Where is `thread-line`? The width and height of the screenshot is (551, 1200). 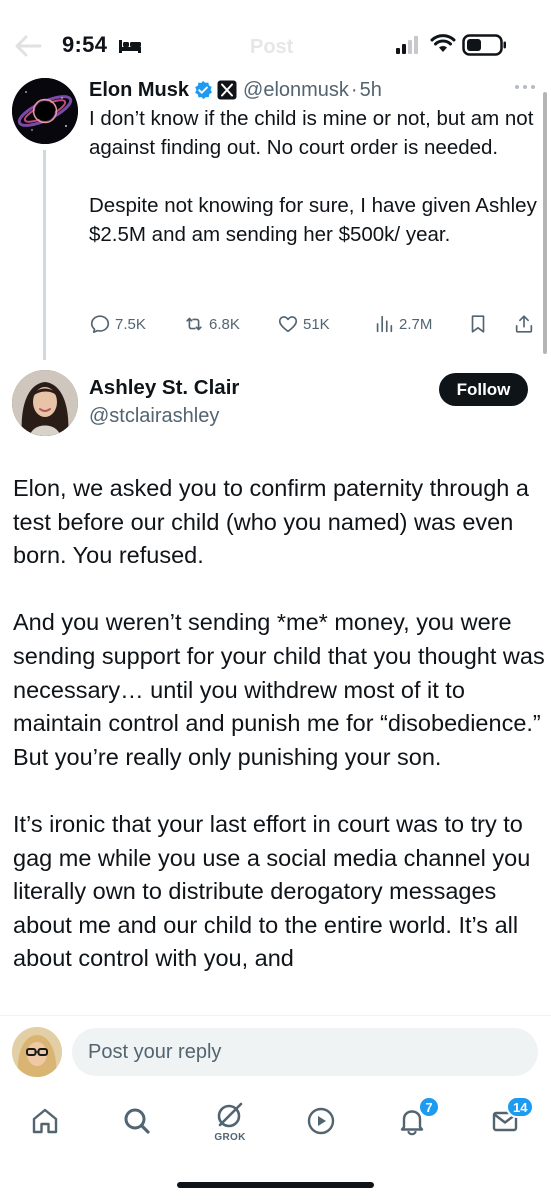
thread-line is located at coordinates (44, 255).